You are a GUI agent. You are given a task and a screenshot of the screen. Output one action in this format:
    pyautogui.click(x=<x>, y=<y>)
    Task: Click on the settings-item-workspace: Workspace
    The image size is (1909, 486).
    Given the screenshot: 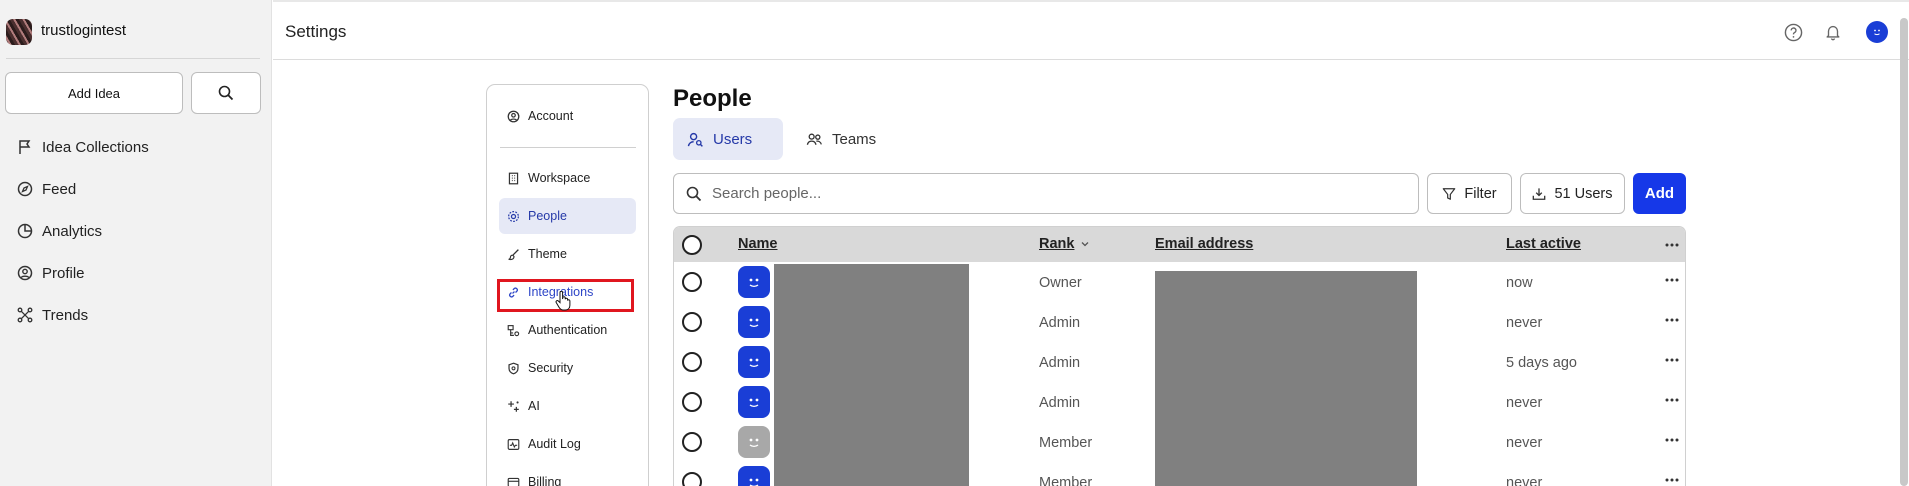 What is the action you would take?
    pyautogui.click(x=567, y=178)
    